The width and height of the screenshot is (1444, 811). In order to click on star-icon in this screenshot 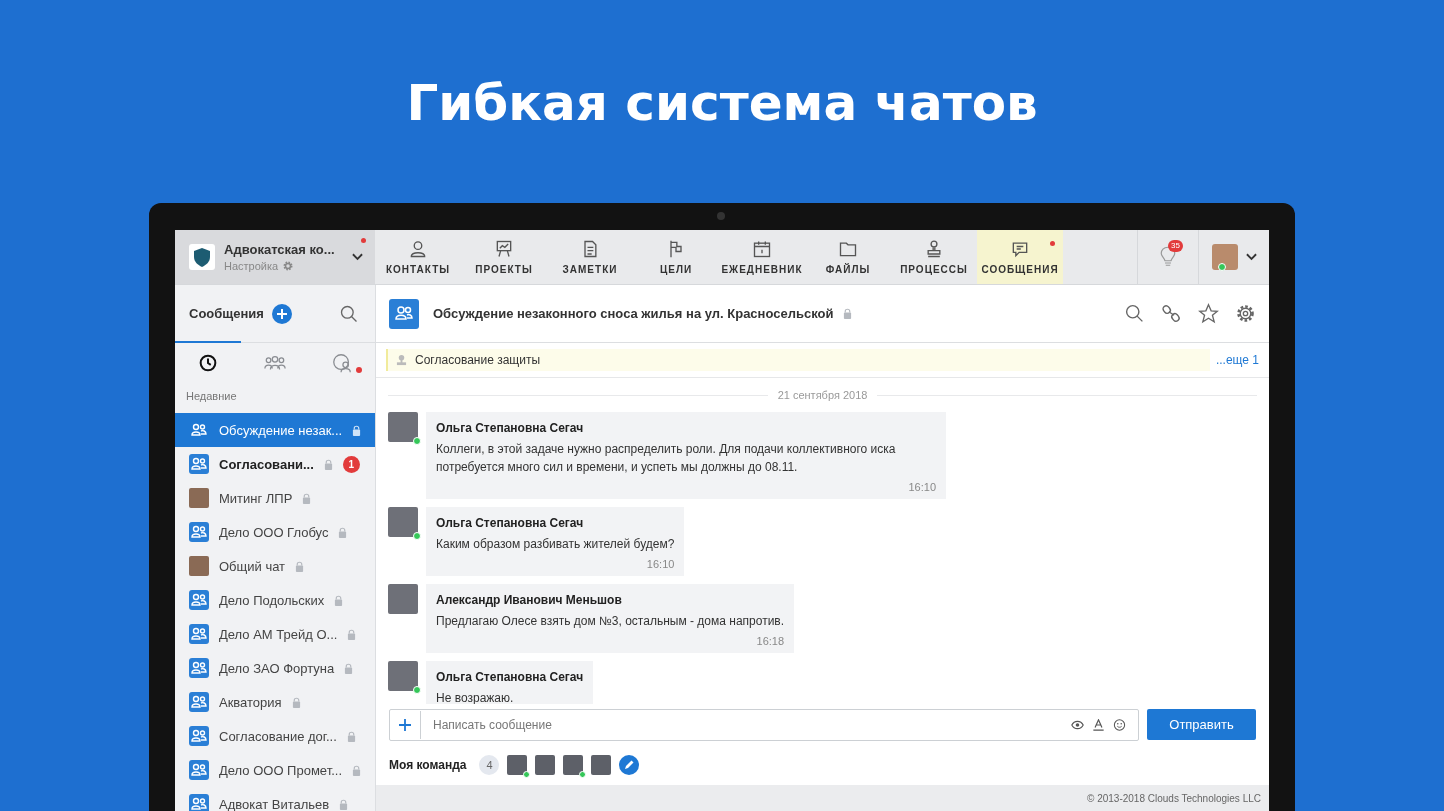, I will do `click(1208, 313)`.